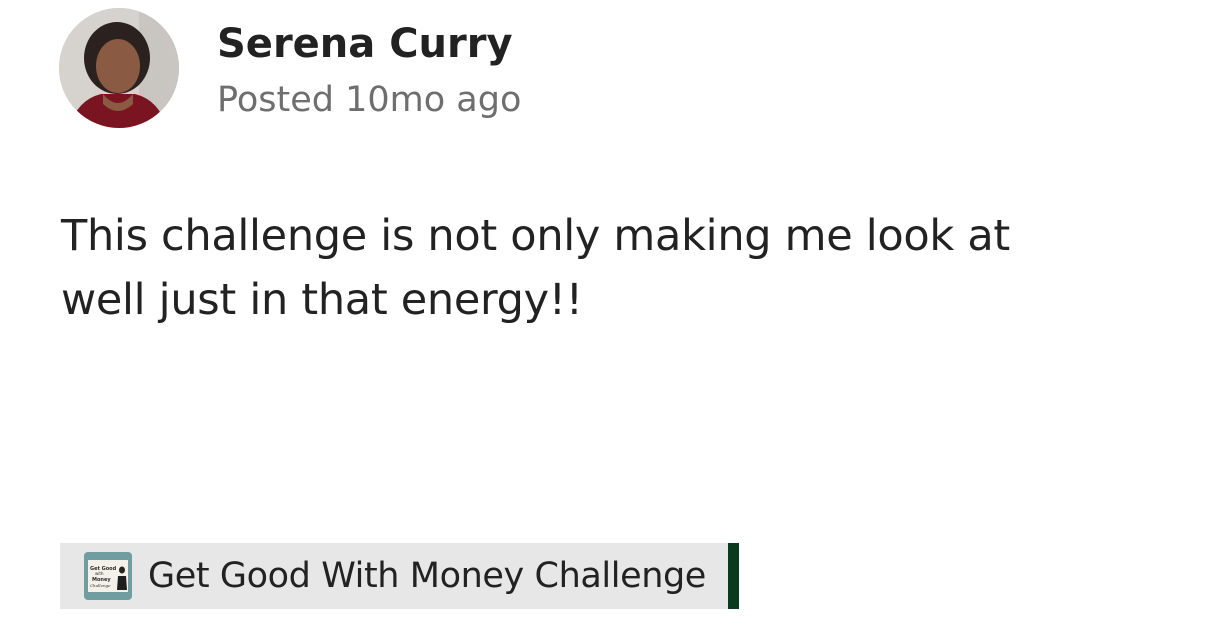 This screenshot has width=1206, height=627. Describe the element at coordinates (322, 300) in the screenshot. I see `post-body-text: well just in that energy!!` at that location.